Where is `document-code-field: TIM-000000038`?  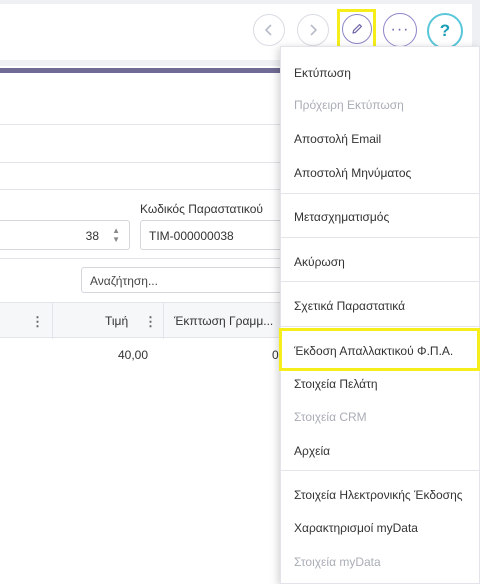 document-code-field: TIM-000000038 is located at coordinates (212, 235).